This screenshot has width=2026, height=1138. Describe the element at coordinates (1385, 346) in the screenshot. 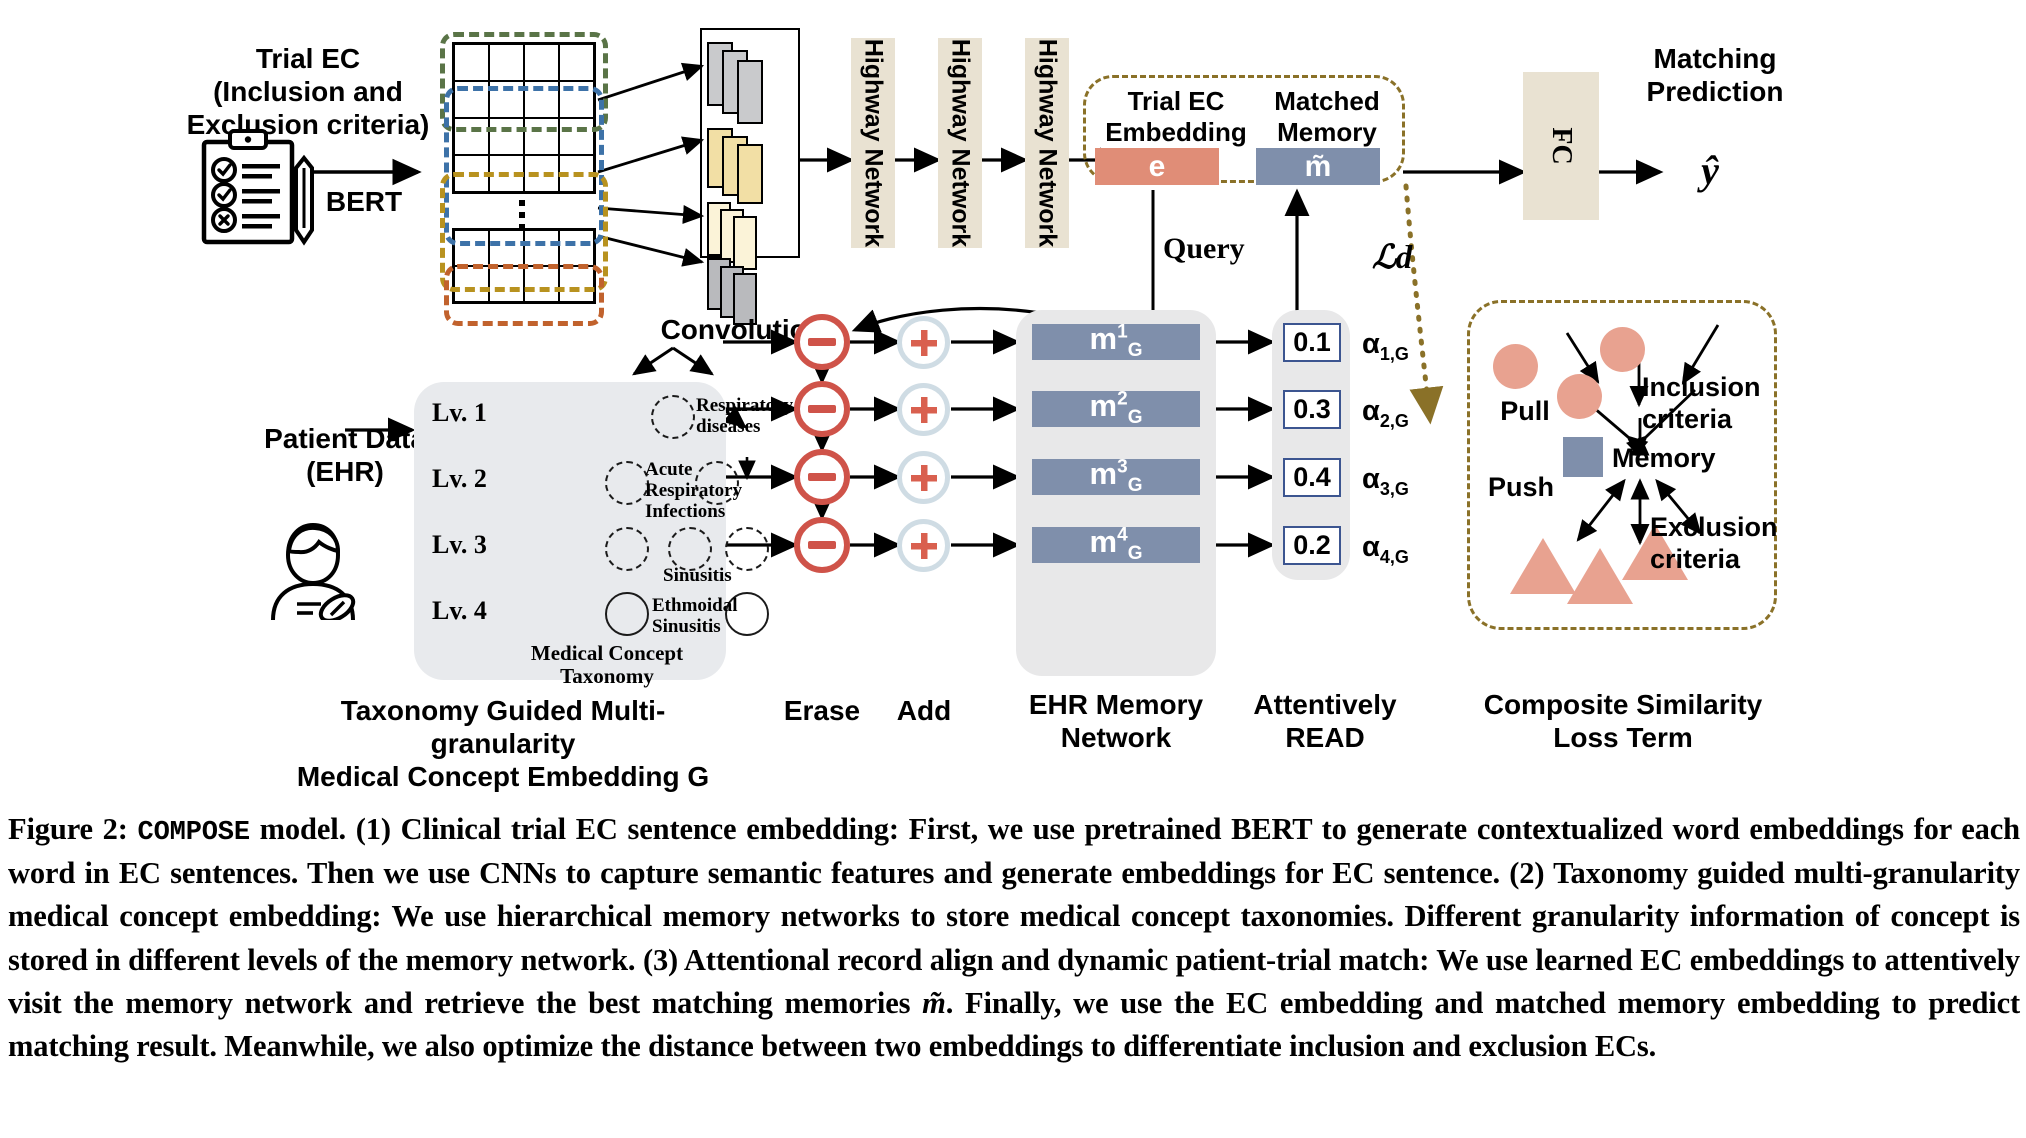

I see `alpha-label-1: α1,G` at that location.